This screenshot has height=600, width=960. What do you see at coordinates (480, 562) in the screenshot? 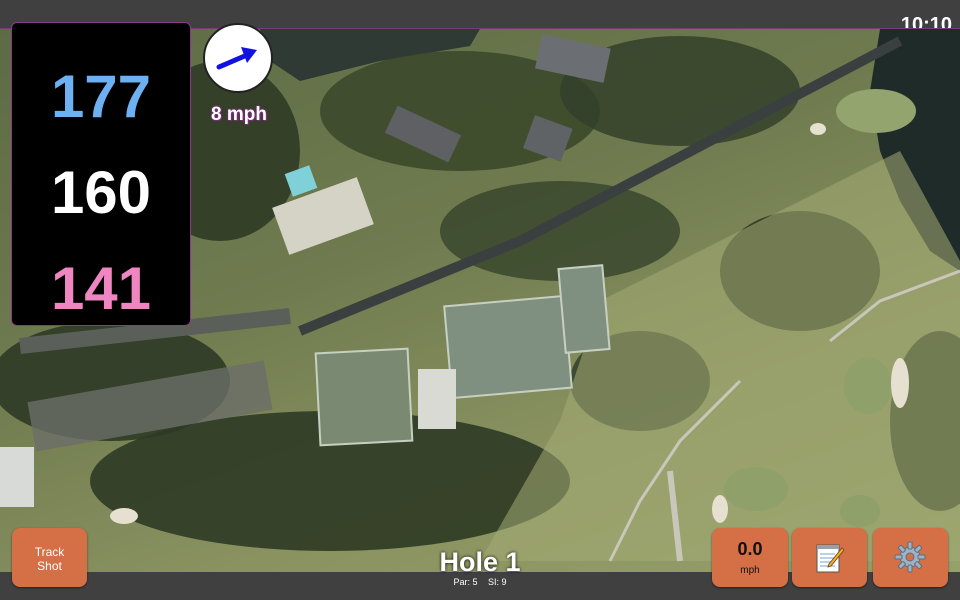
I see `hole-title: Hole 1` at bounding box center [480, 562].